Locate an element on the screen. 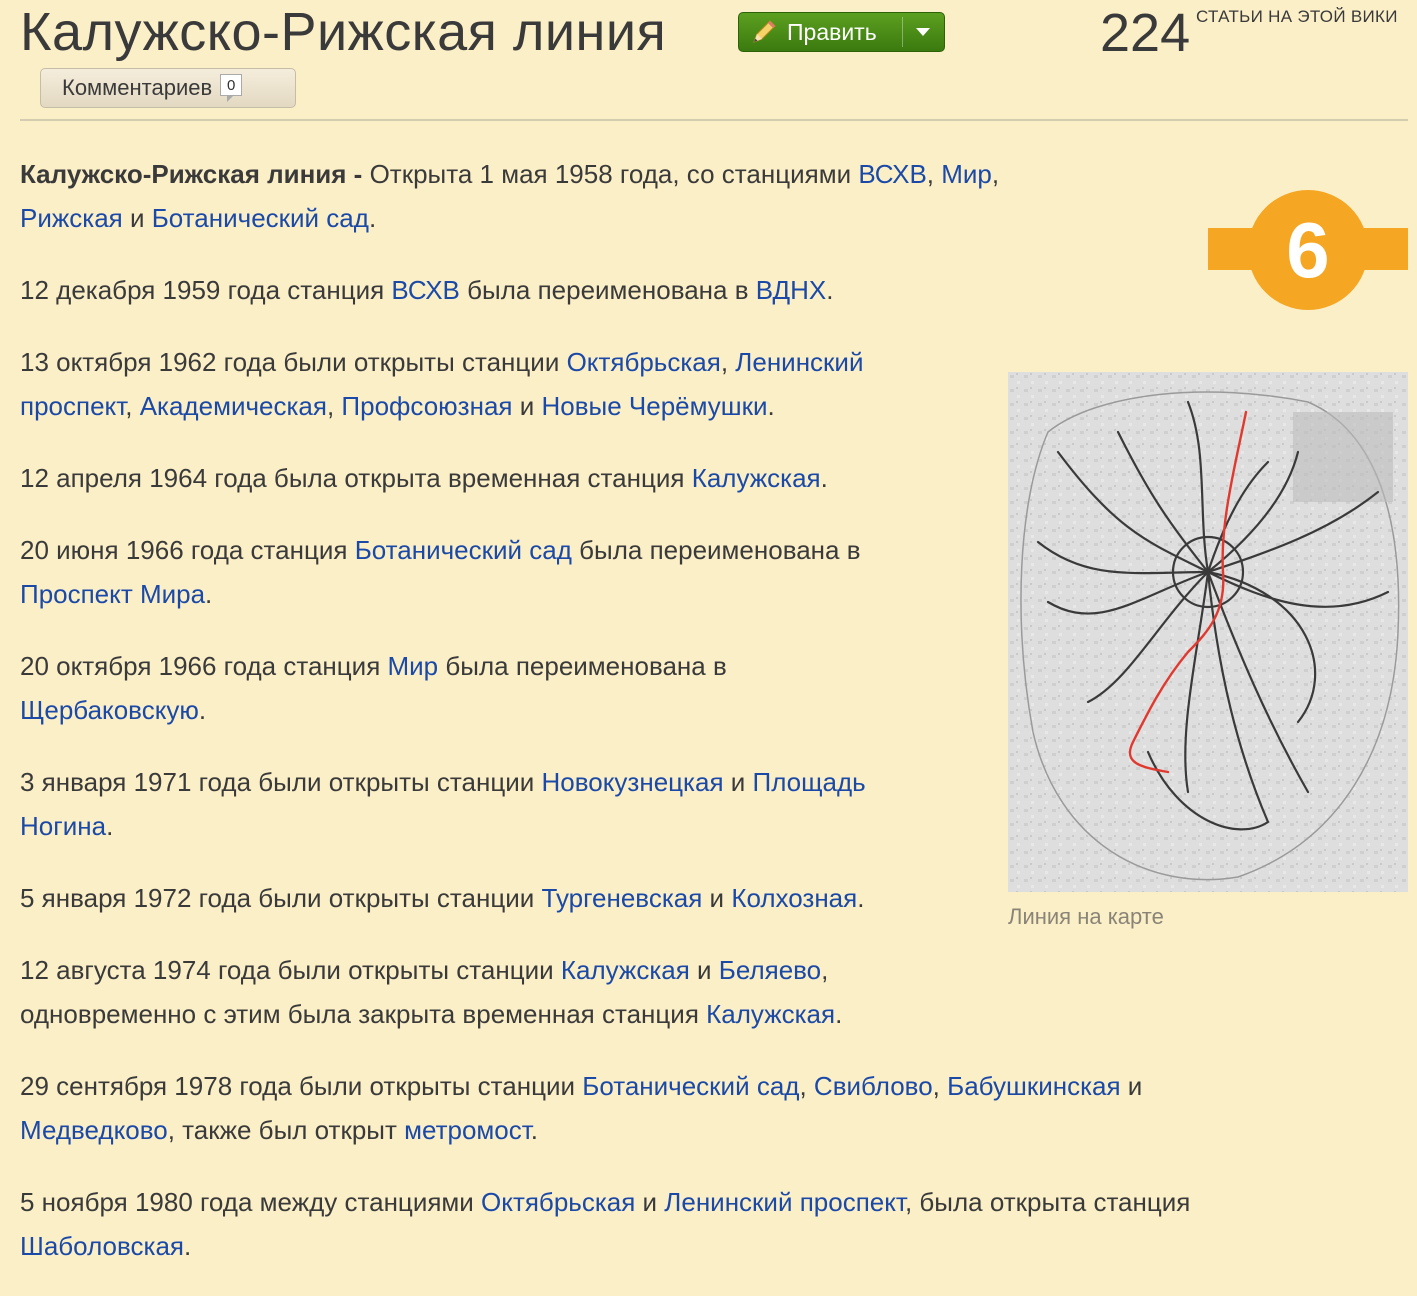 This screenshot has width=1417, height=1296. wiki-link: Беляево is located at coordinates (770, 970).